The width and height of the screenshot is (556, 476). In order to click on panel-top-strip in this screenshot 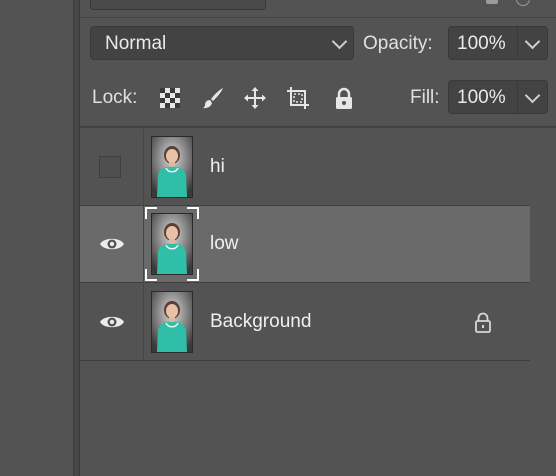, I will do `click(318, 9)`.